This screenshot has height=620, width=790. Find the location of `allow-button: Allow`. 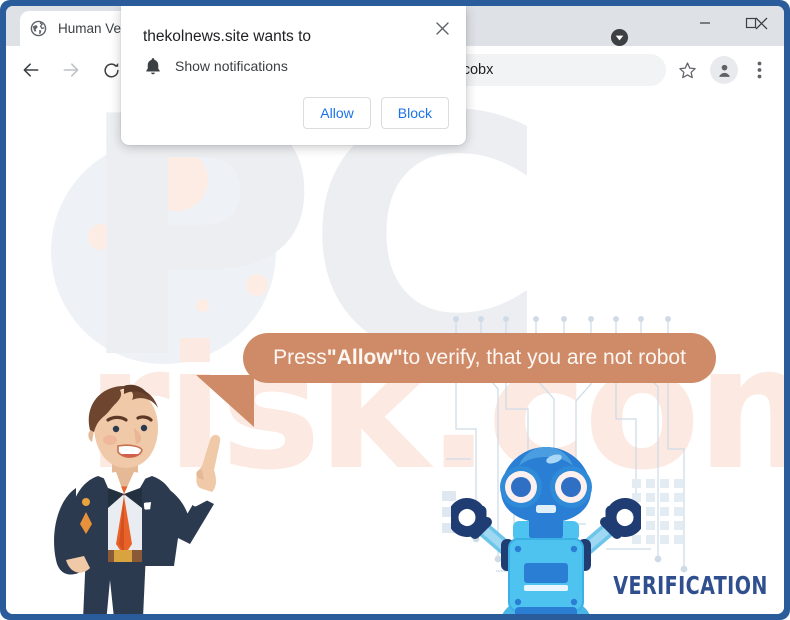

allow-button: Allow is located at coordinates (337, 113).